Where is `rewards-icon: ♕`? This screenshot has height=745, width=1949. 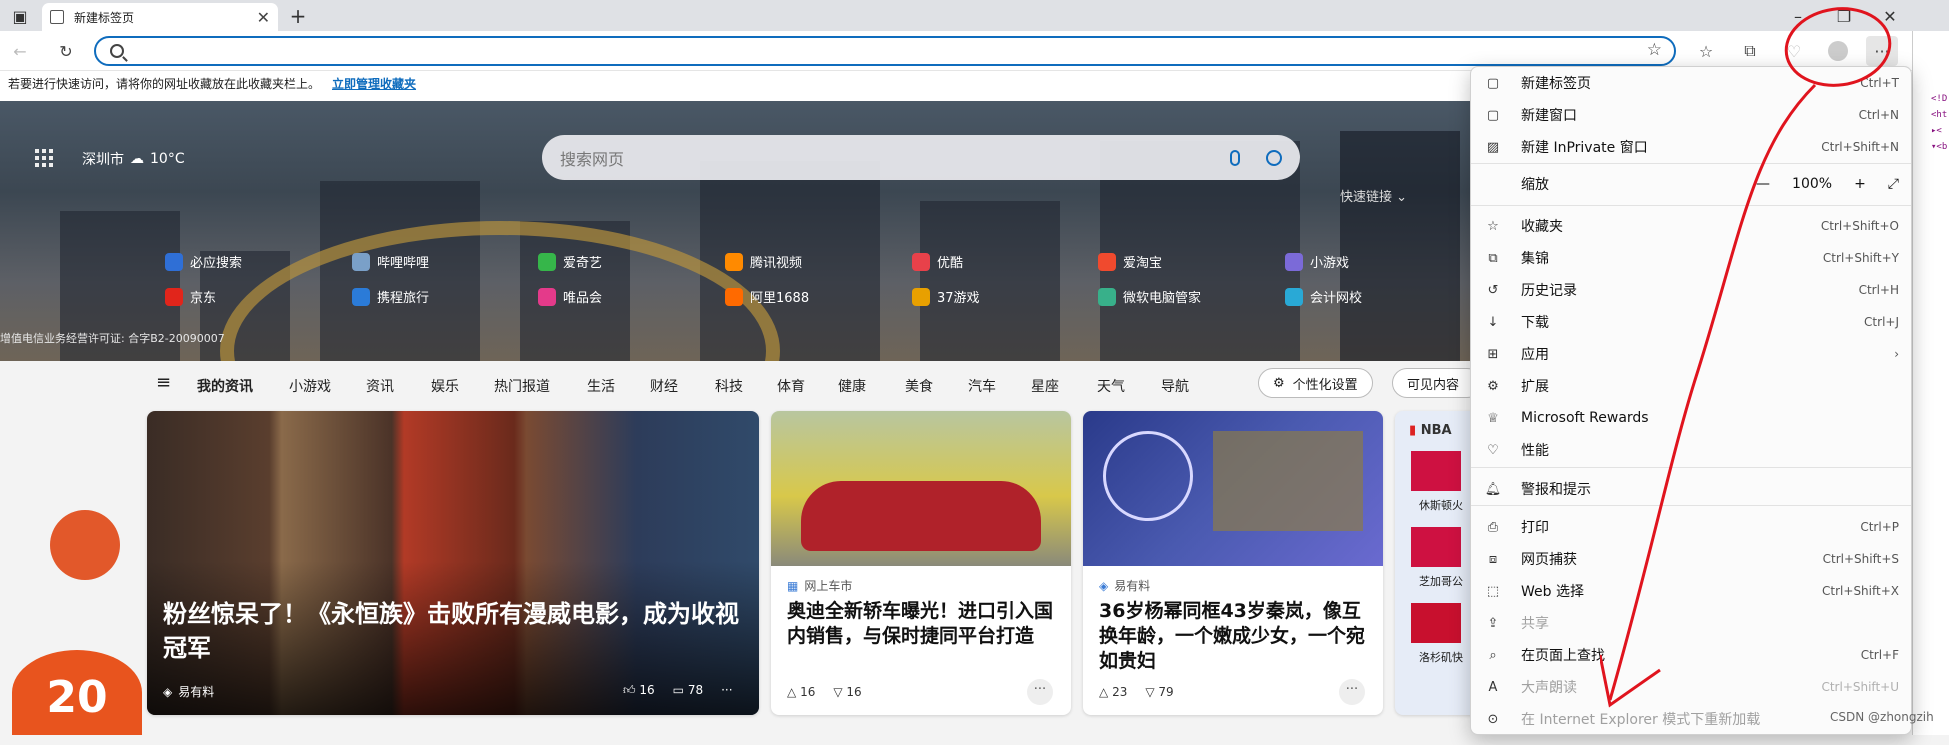
rewards-icon: ♕ is located at coordinates (1493, 418).